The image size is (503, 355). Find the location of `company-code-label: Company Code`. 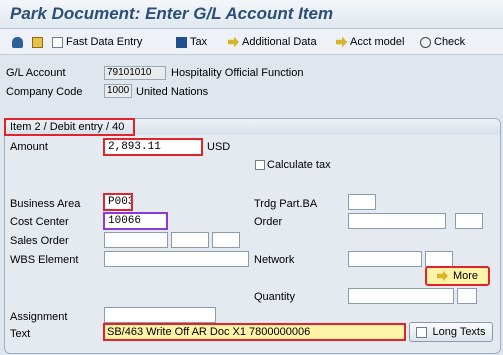

company-code-label: Company Code is located at coordinates (44, 92).